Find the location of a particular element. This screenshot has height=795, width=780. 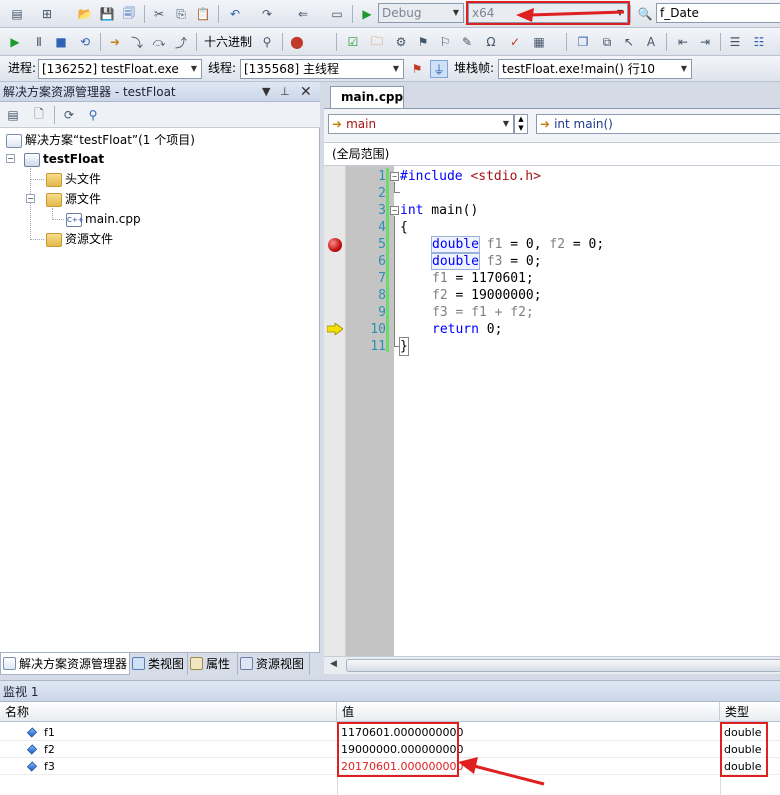

navigate-backward-icon: ⇐ is located at coordinates (303, 14).